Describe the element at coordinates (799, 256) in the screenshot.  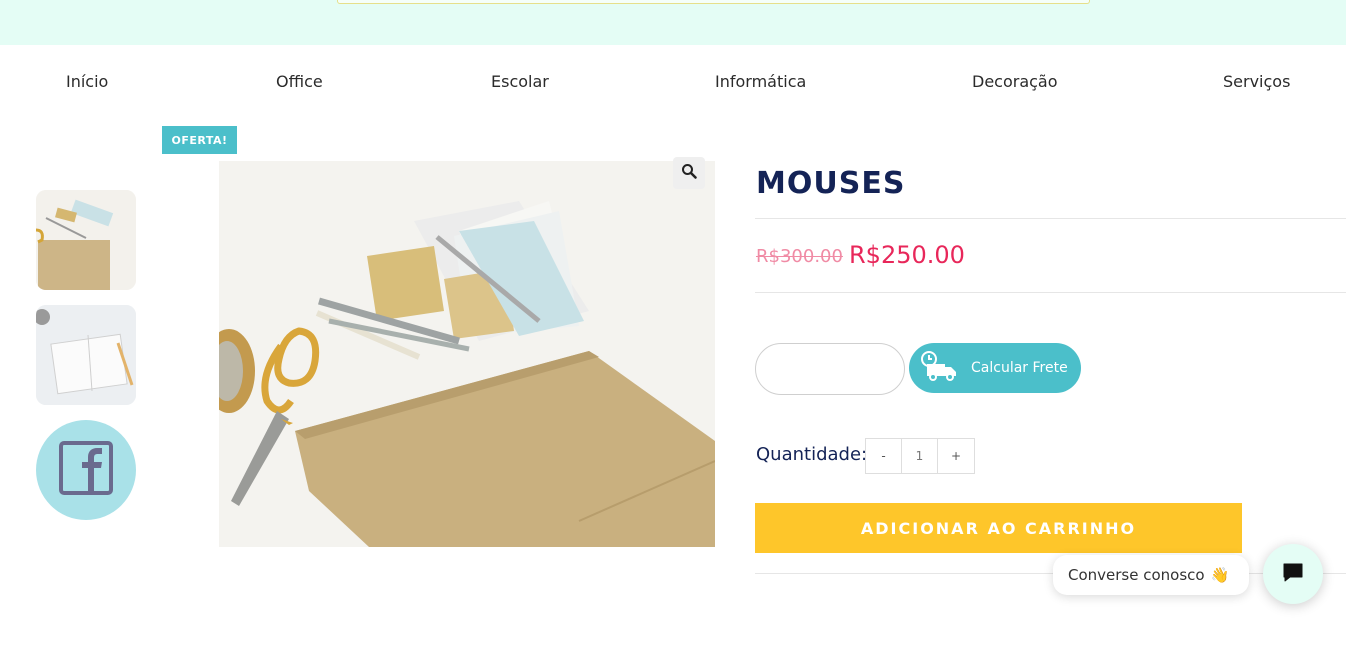
I see `old-price: R$300.00` at that location.